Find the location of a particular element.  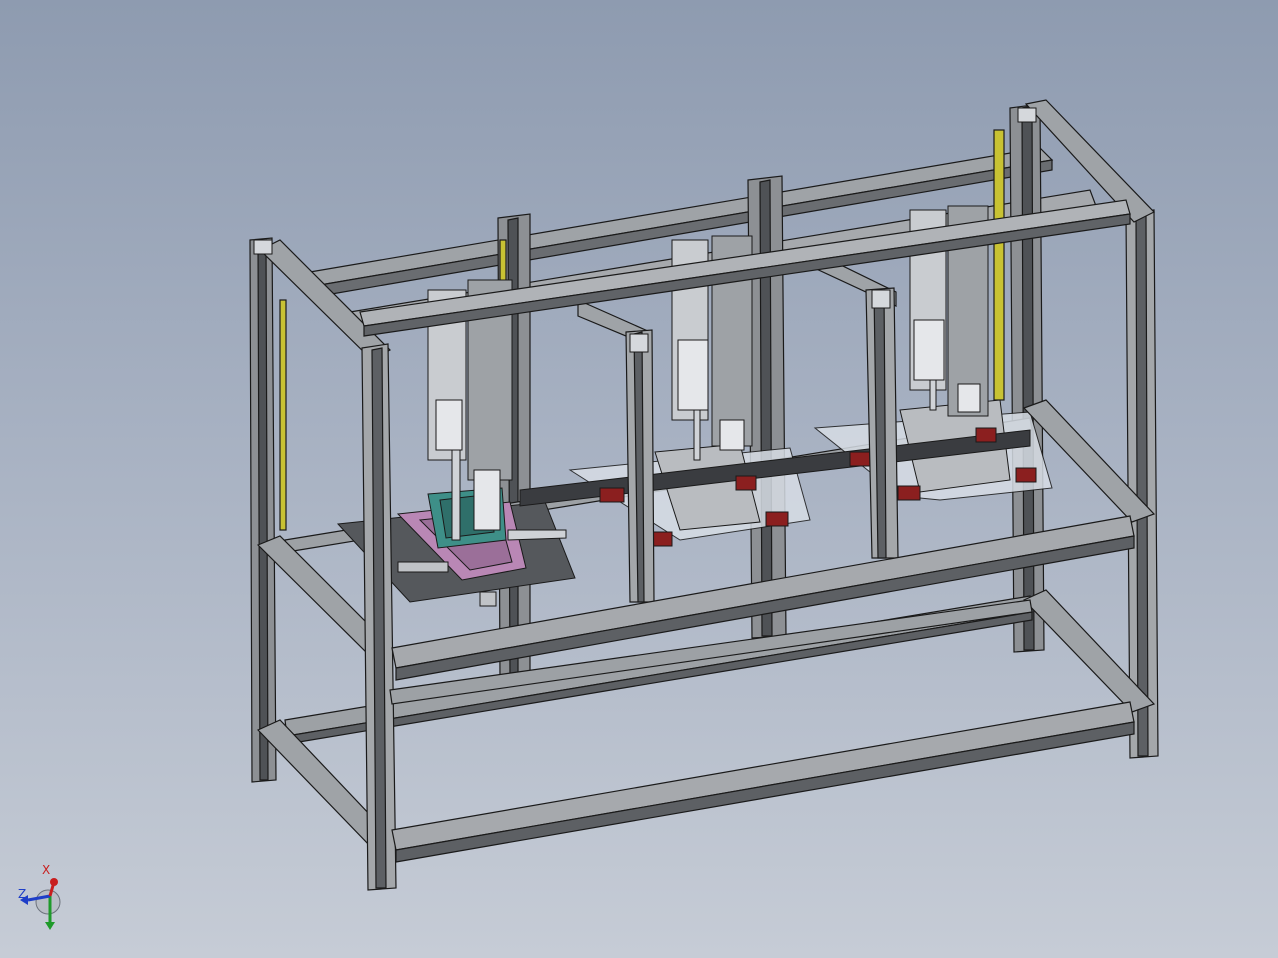

triad-z-label: Z is located at coordinates (22, 894).